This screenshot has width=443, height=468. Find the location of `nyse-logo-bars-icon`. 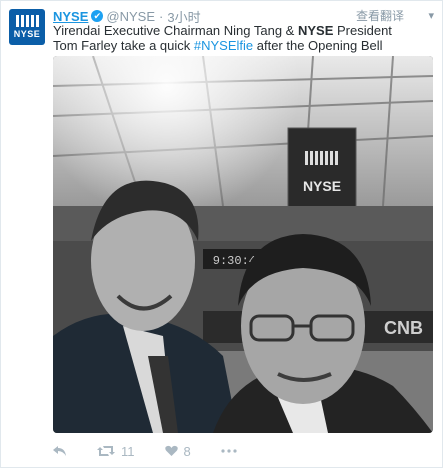

nyse-logo-bars-icon is located at coordinates (27, 21).